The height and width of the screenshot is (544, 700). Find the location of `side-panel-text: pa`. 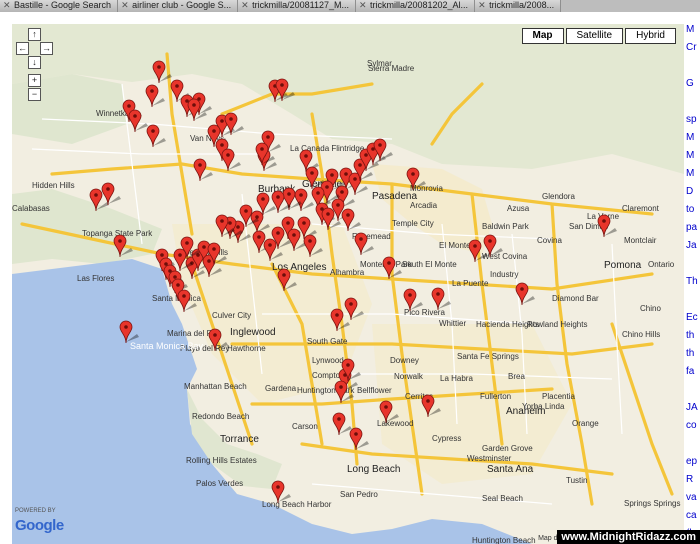

side-panel-text: pa is located at coordinates (693, 231).